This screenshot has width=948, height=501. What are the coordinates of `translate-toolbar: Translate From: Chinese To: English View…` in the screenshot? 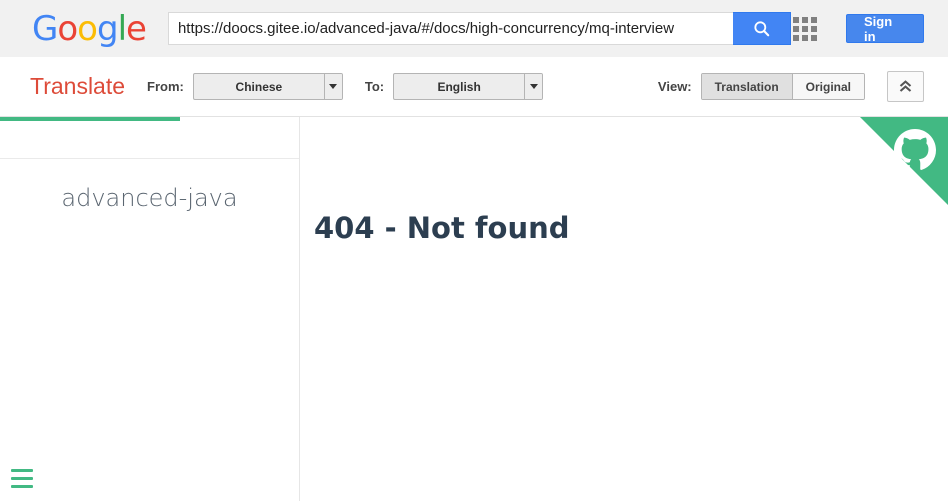 It's located at (474, 87).